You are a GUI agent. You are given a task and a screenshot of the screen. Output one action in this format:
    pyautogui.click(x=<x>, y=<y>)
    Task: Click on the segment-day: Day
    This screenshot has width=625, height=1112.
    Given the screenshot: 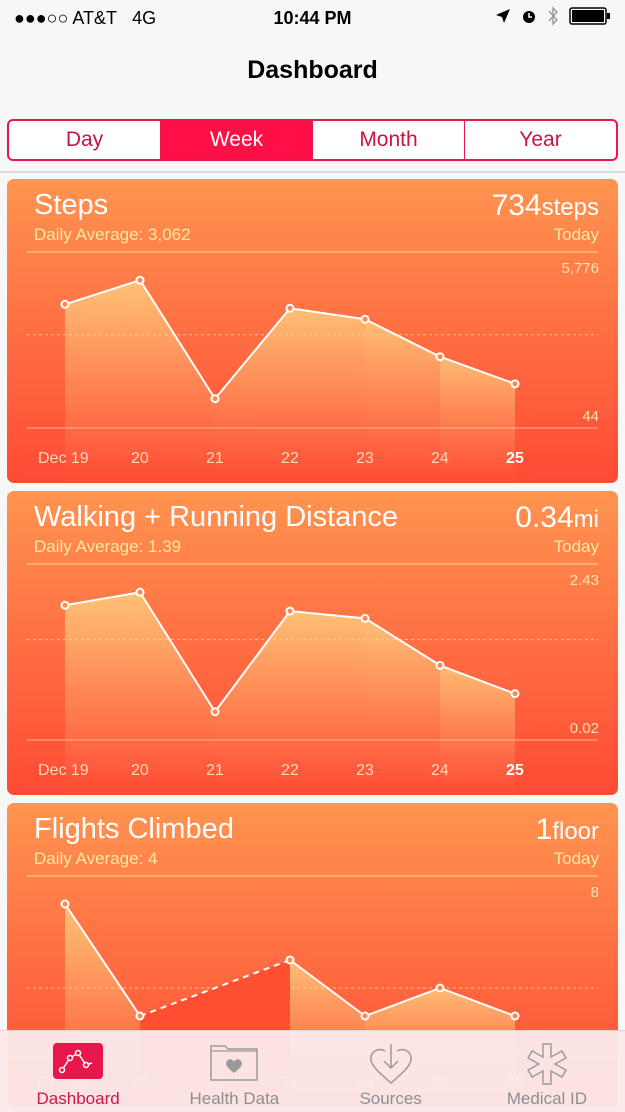 What is the action you would take?
    pyautogui.click(x=85, y=140)
    